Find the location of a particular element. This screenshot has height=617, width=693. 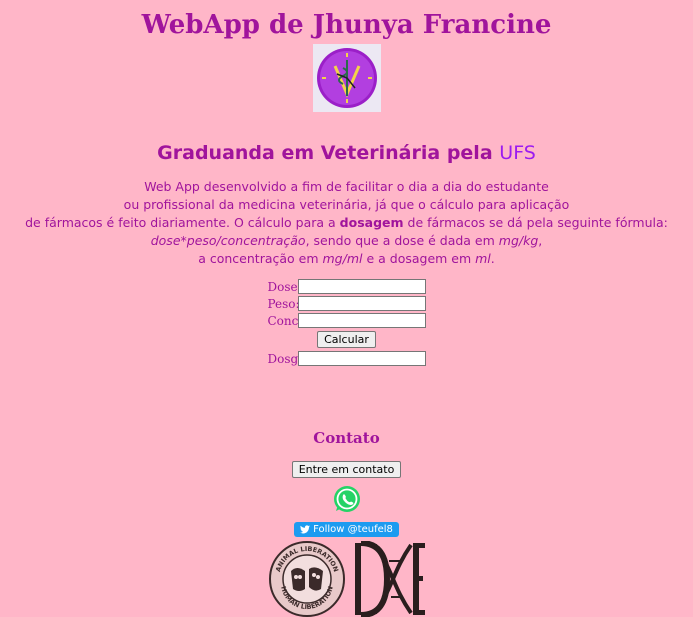

desc-formula: dose*peso/concentração is located at coordinates (228, 240).